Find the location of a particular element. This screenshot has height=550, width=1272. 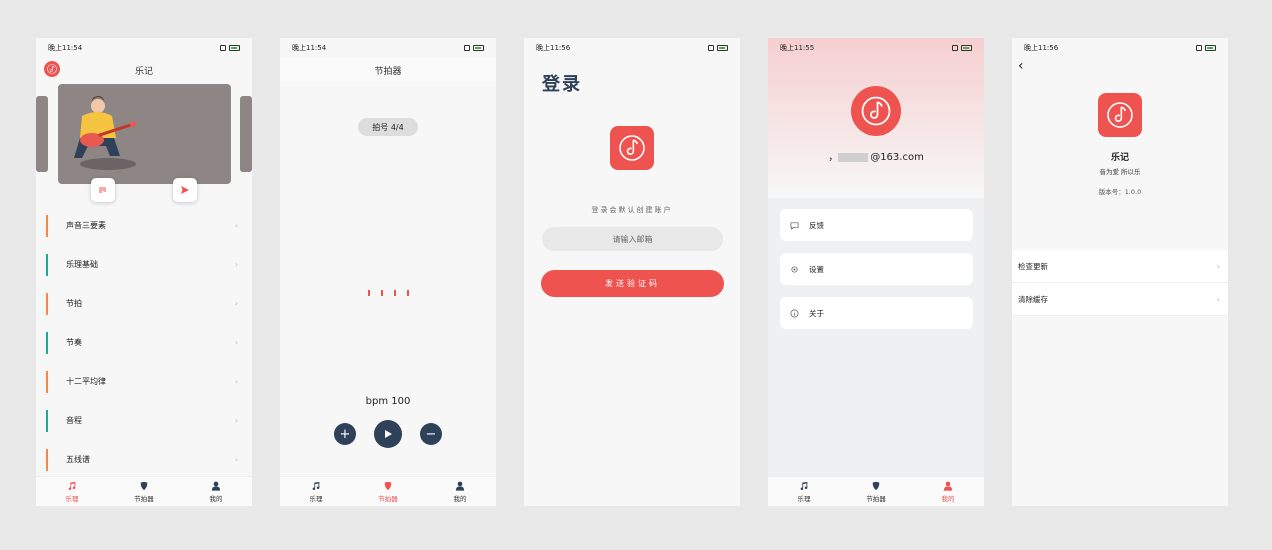

avatar is located at coordinates (876, 111).